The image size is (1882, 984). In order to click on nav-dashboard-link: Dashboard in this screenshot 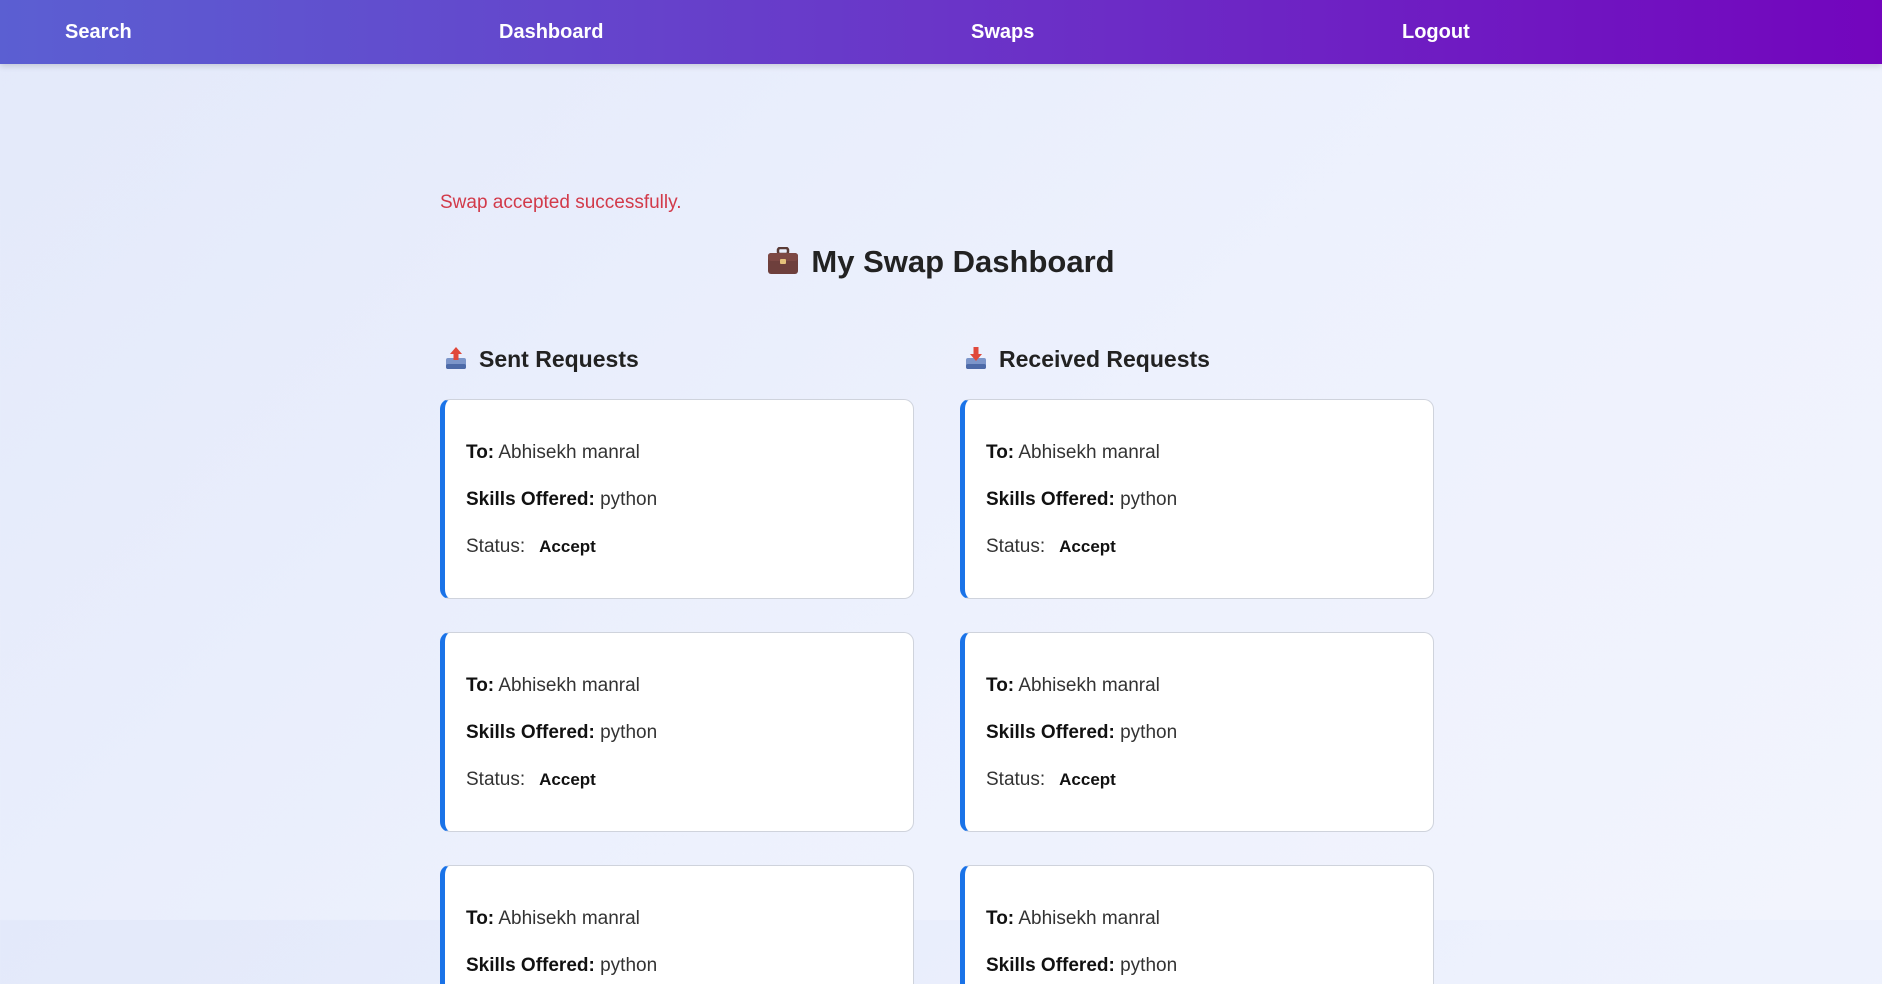, I will do `click(551, 32)`.